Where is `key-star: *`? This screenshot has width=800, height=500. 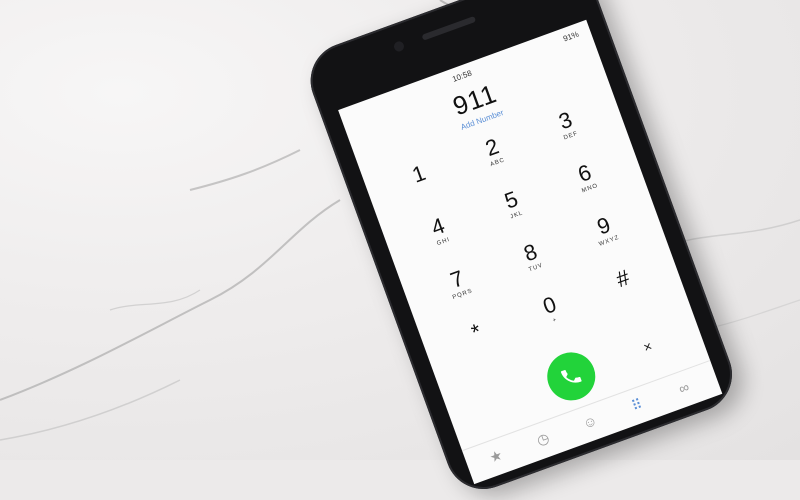
key-star: * is located at coordinates (480, 341).